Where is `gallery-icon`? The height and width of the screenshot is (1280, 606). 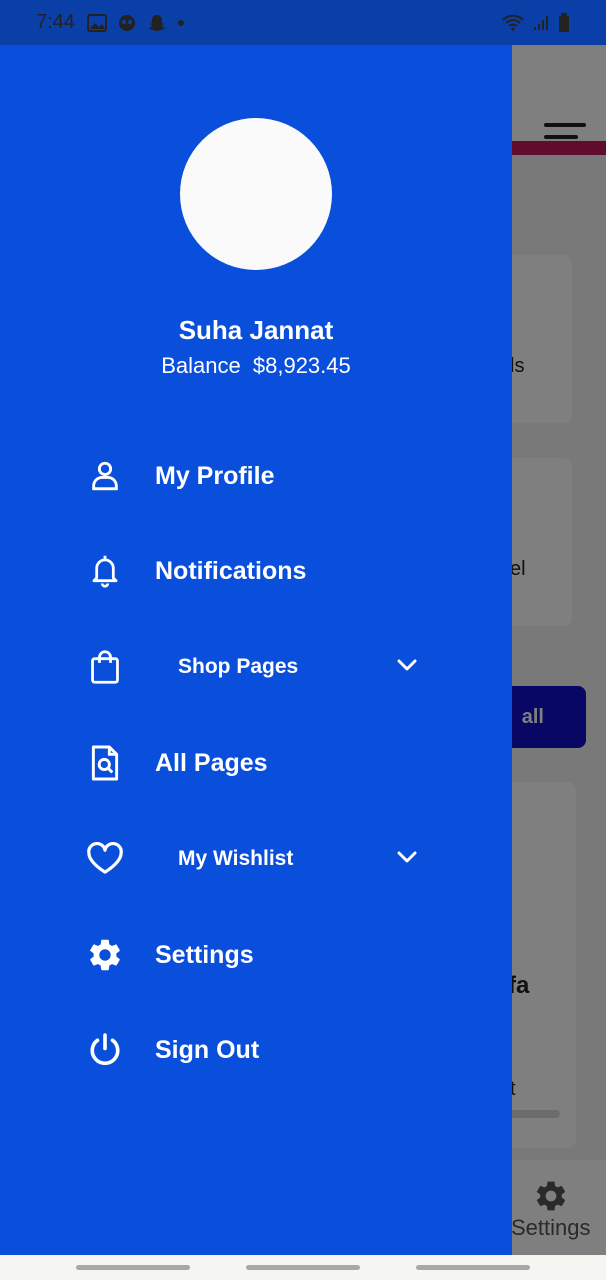 gallery-icon is located at coordinates (96, 22).